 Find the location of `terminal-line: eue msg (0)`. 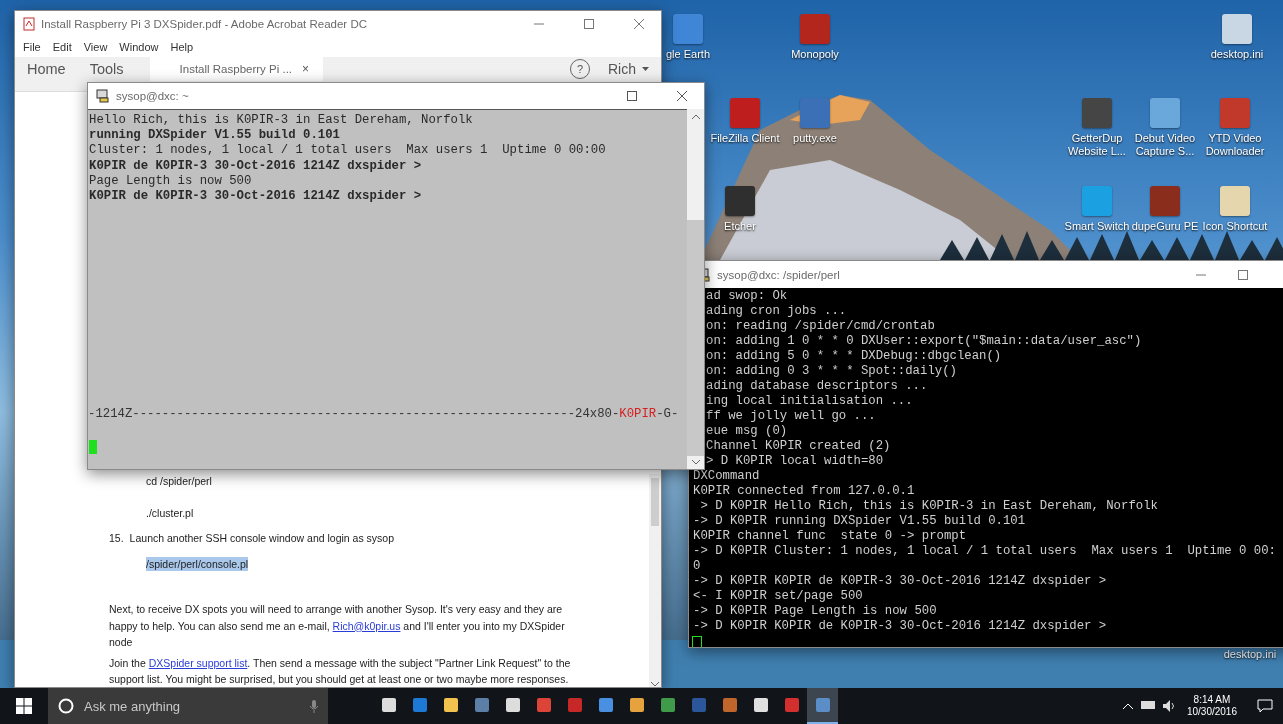

terminal-line: eue msg (0) is located at coordinates (747, 431).